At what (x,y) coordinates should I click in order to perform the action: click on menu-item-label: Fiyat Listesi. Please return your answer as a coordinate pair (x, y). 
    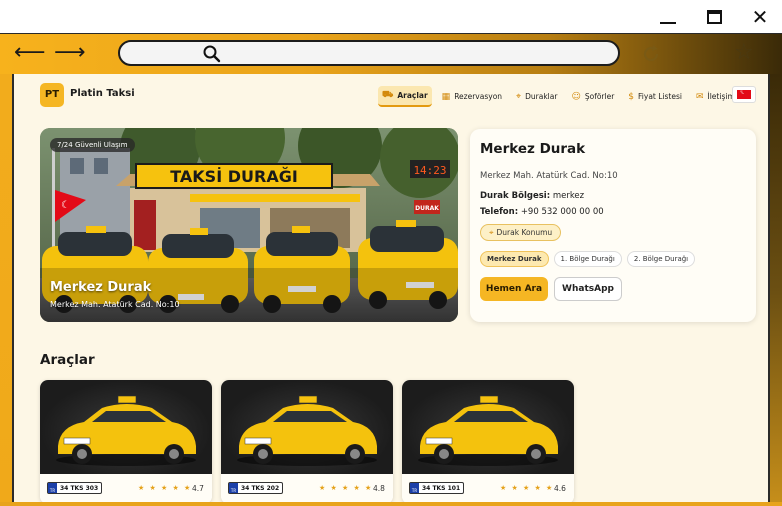
    Looking at the image, I should click on (660, 96).